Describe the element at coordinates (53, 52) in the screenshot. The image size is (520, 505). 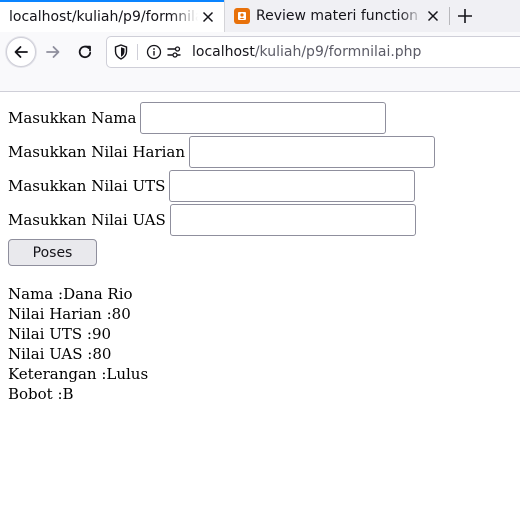
I see `forward-arrow-icon` at that location.